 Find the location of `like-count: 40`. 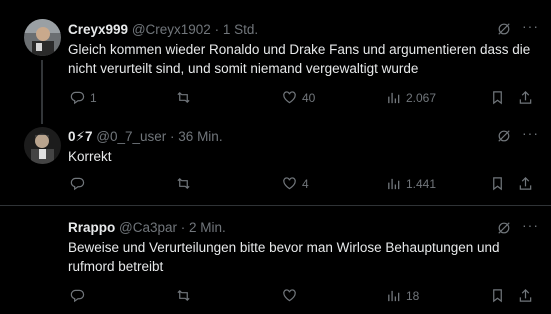

like-count: 40 is located at coordinates (309, 97).